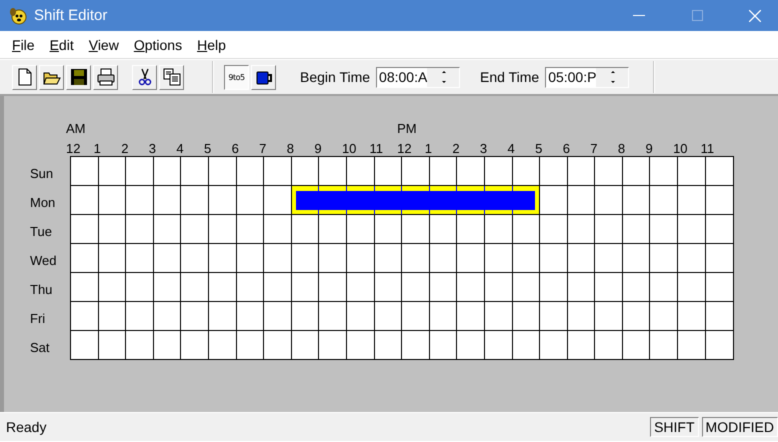 The width and height of the screenshot is (778, 442). I want to click on menu-item: View, so click(104, 44).